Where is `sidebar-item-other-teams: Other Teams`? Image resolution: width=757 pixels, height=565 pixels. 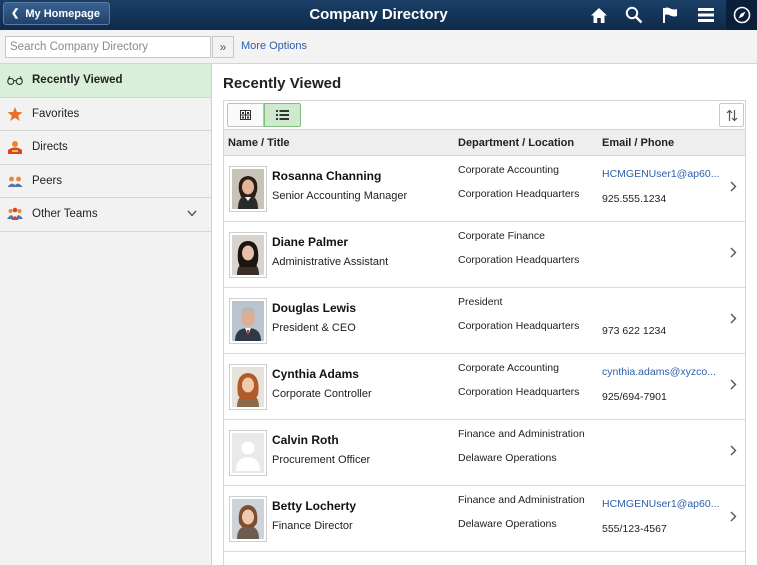
sidebar-item-other-teams: Other Teams is located at coordinates (105, 215).